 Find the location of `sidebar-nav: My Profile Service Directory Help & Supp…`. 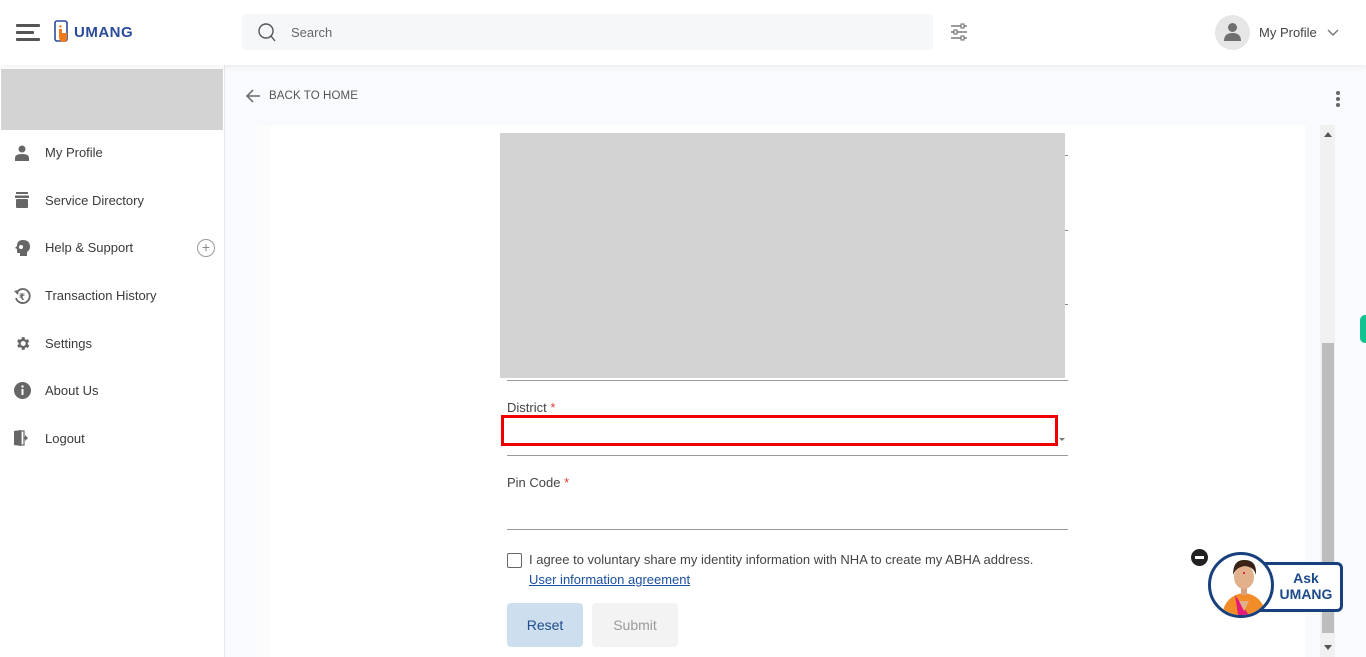

sidebar-nav: My Profile Service Directory Help & Supp… is located at coordinates (112, 295).